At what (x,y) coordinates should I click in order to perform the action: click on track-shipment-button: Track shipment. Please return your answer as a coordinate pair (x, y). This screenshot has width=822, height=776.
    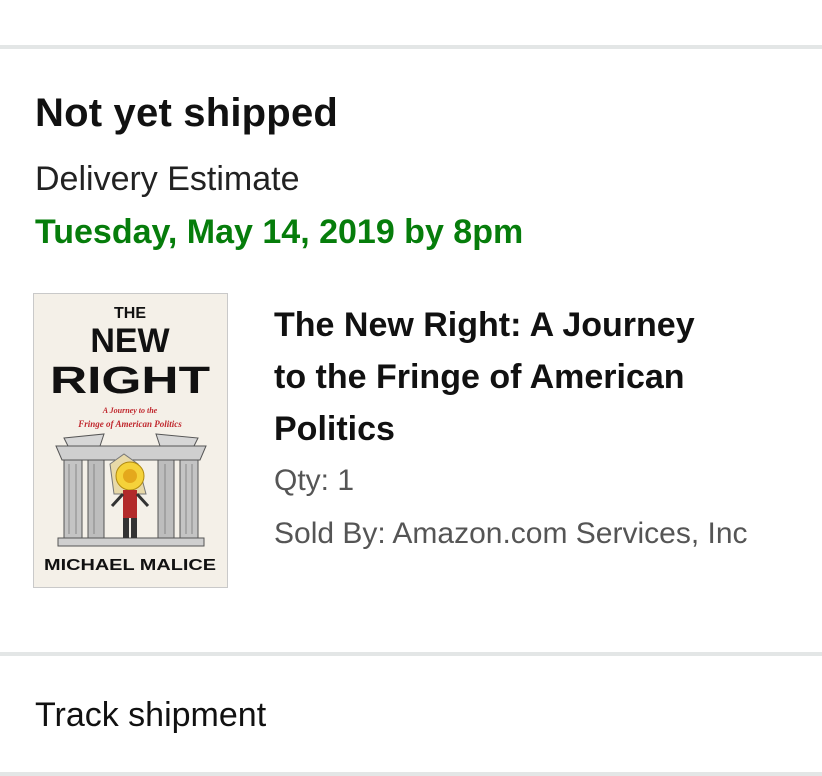
    Looking at the image, I should click on (411, 714).